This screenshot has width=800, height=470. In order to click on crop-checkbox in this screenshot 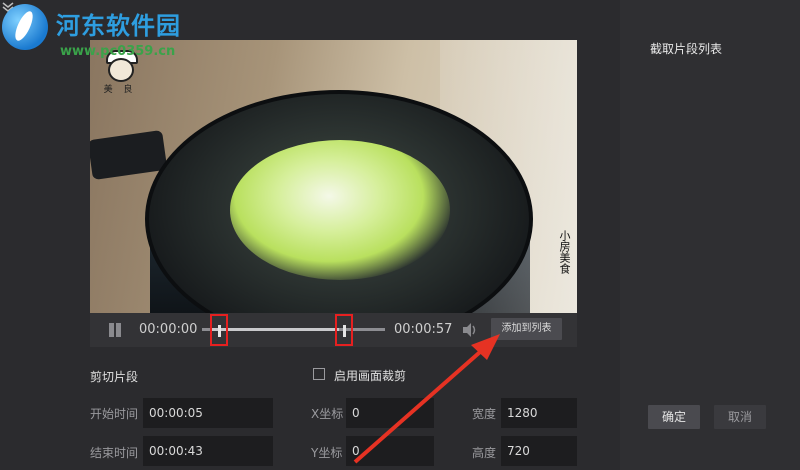, I will do `click(319, 374)`.